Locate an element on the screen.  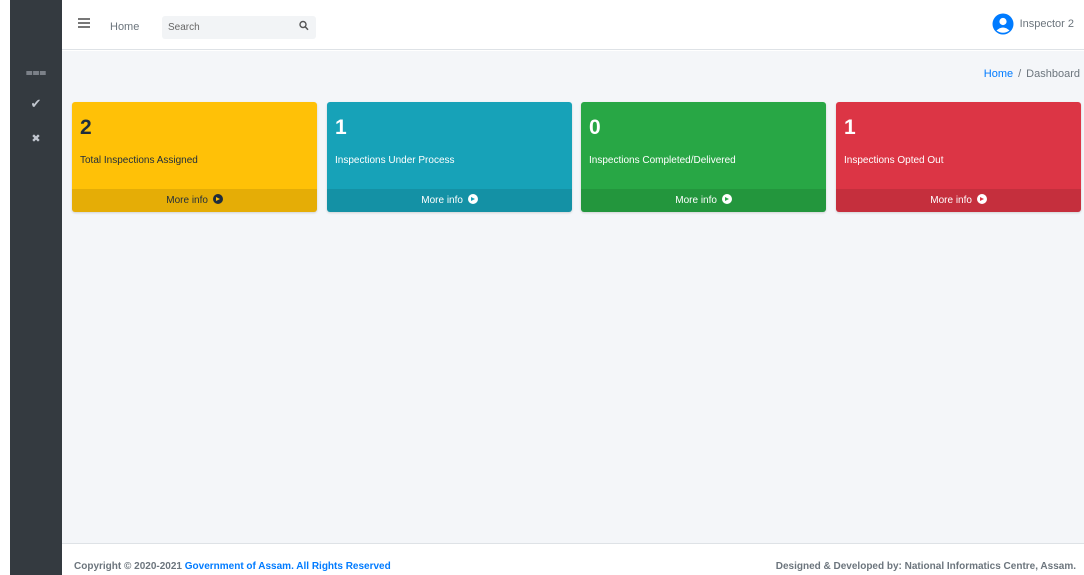
opted-out-card: 1 Inspections Opted Out More info is located at coordinates (958, 157).